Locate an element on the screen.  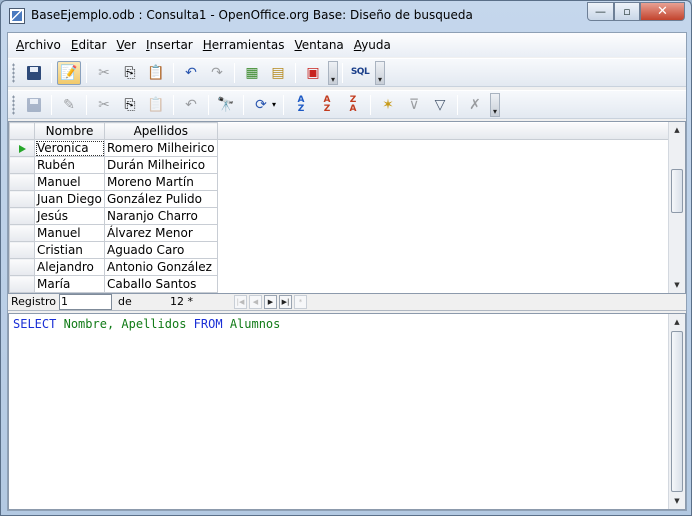
new-record-button: * is located at coordinates (300, 302).